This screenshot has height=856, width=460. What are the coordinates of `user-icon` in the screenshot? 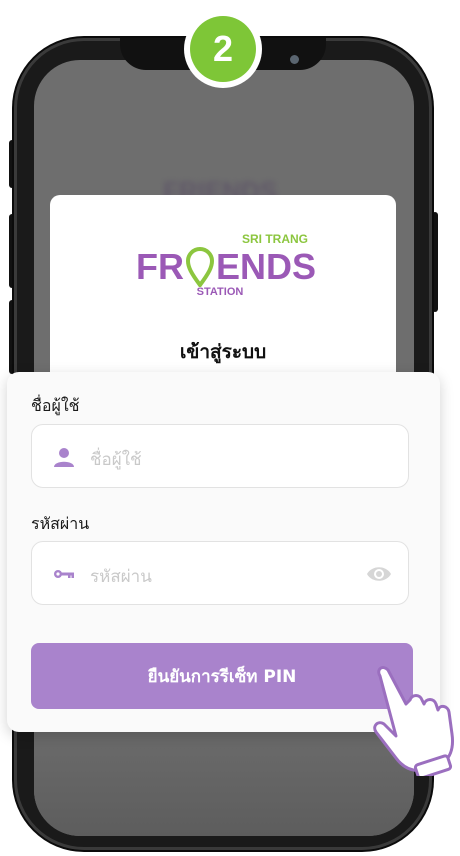 It's located at (64, 457).